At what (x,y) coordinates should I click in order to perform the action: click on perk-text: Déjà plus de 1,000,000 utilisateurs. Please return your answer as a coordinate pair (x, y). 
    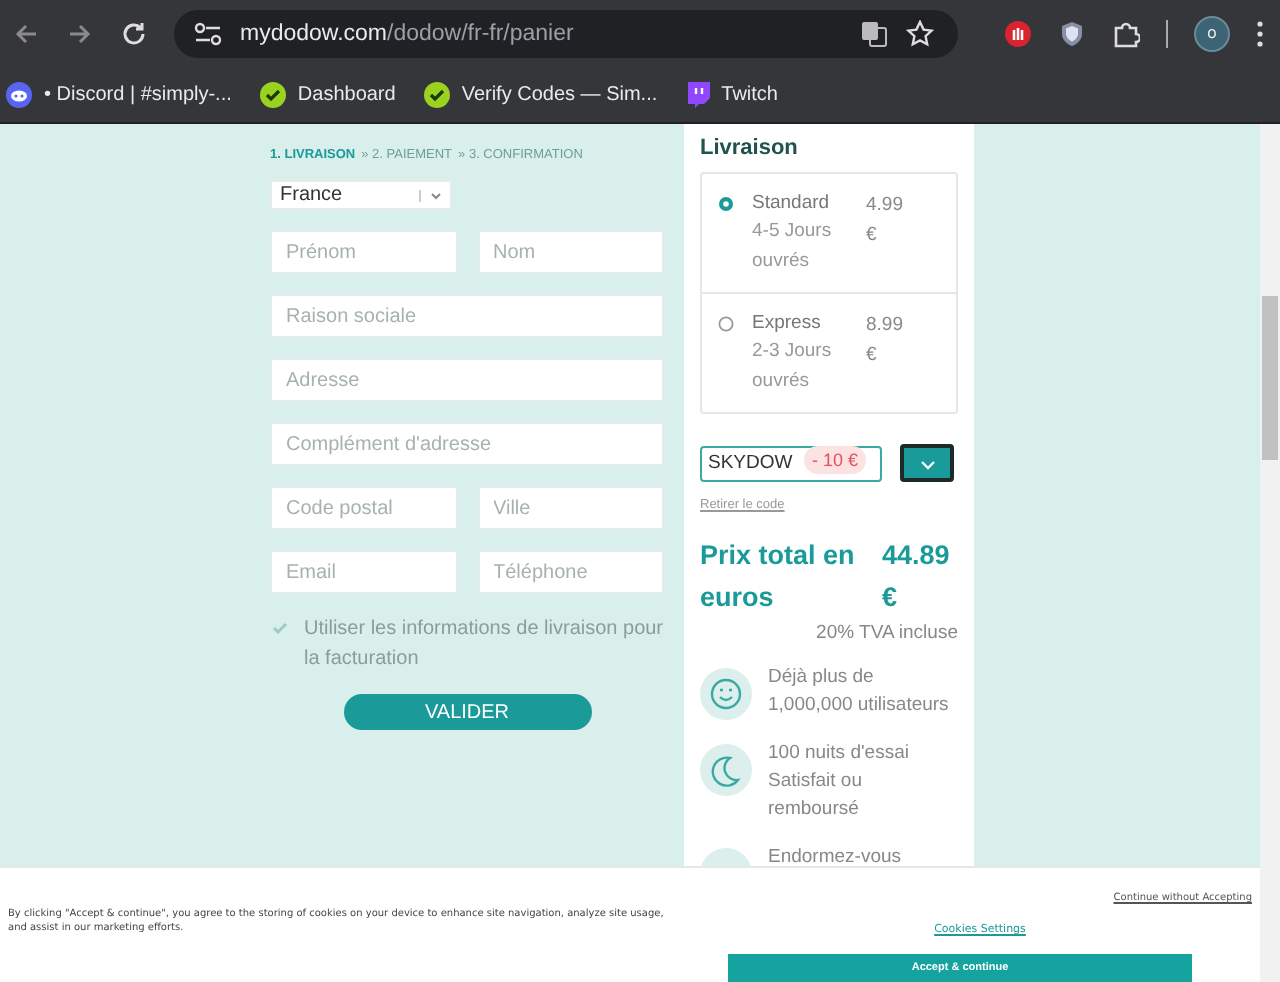
    Looking at the image, I should click on (859, 692).